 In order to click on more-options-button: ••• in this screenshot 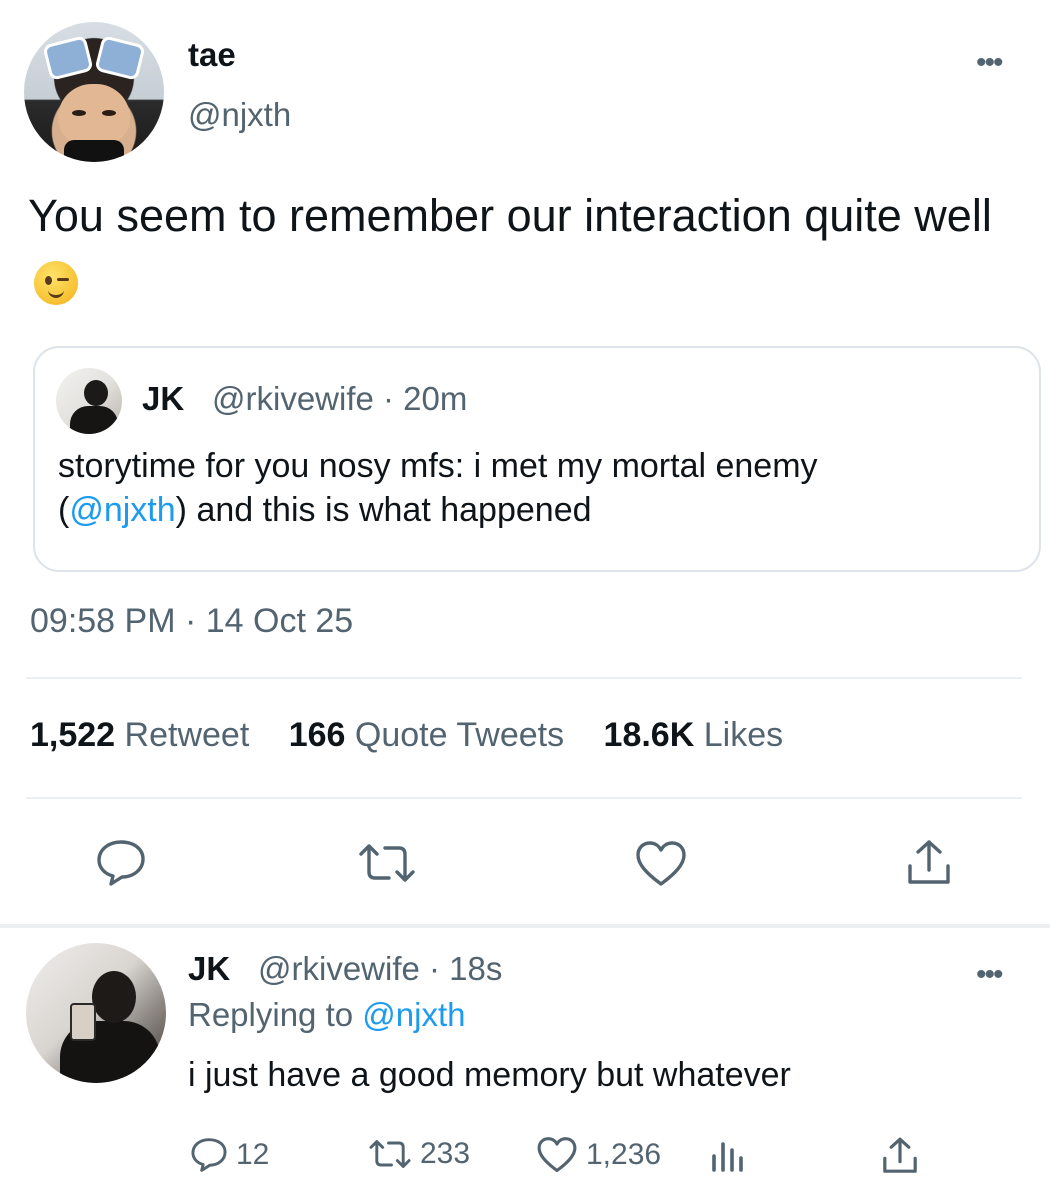, I will do `click(989, 63)`.